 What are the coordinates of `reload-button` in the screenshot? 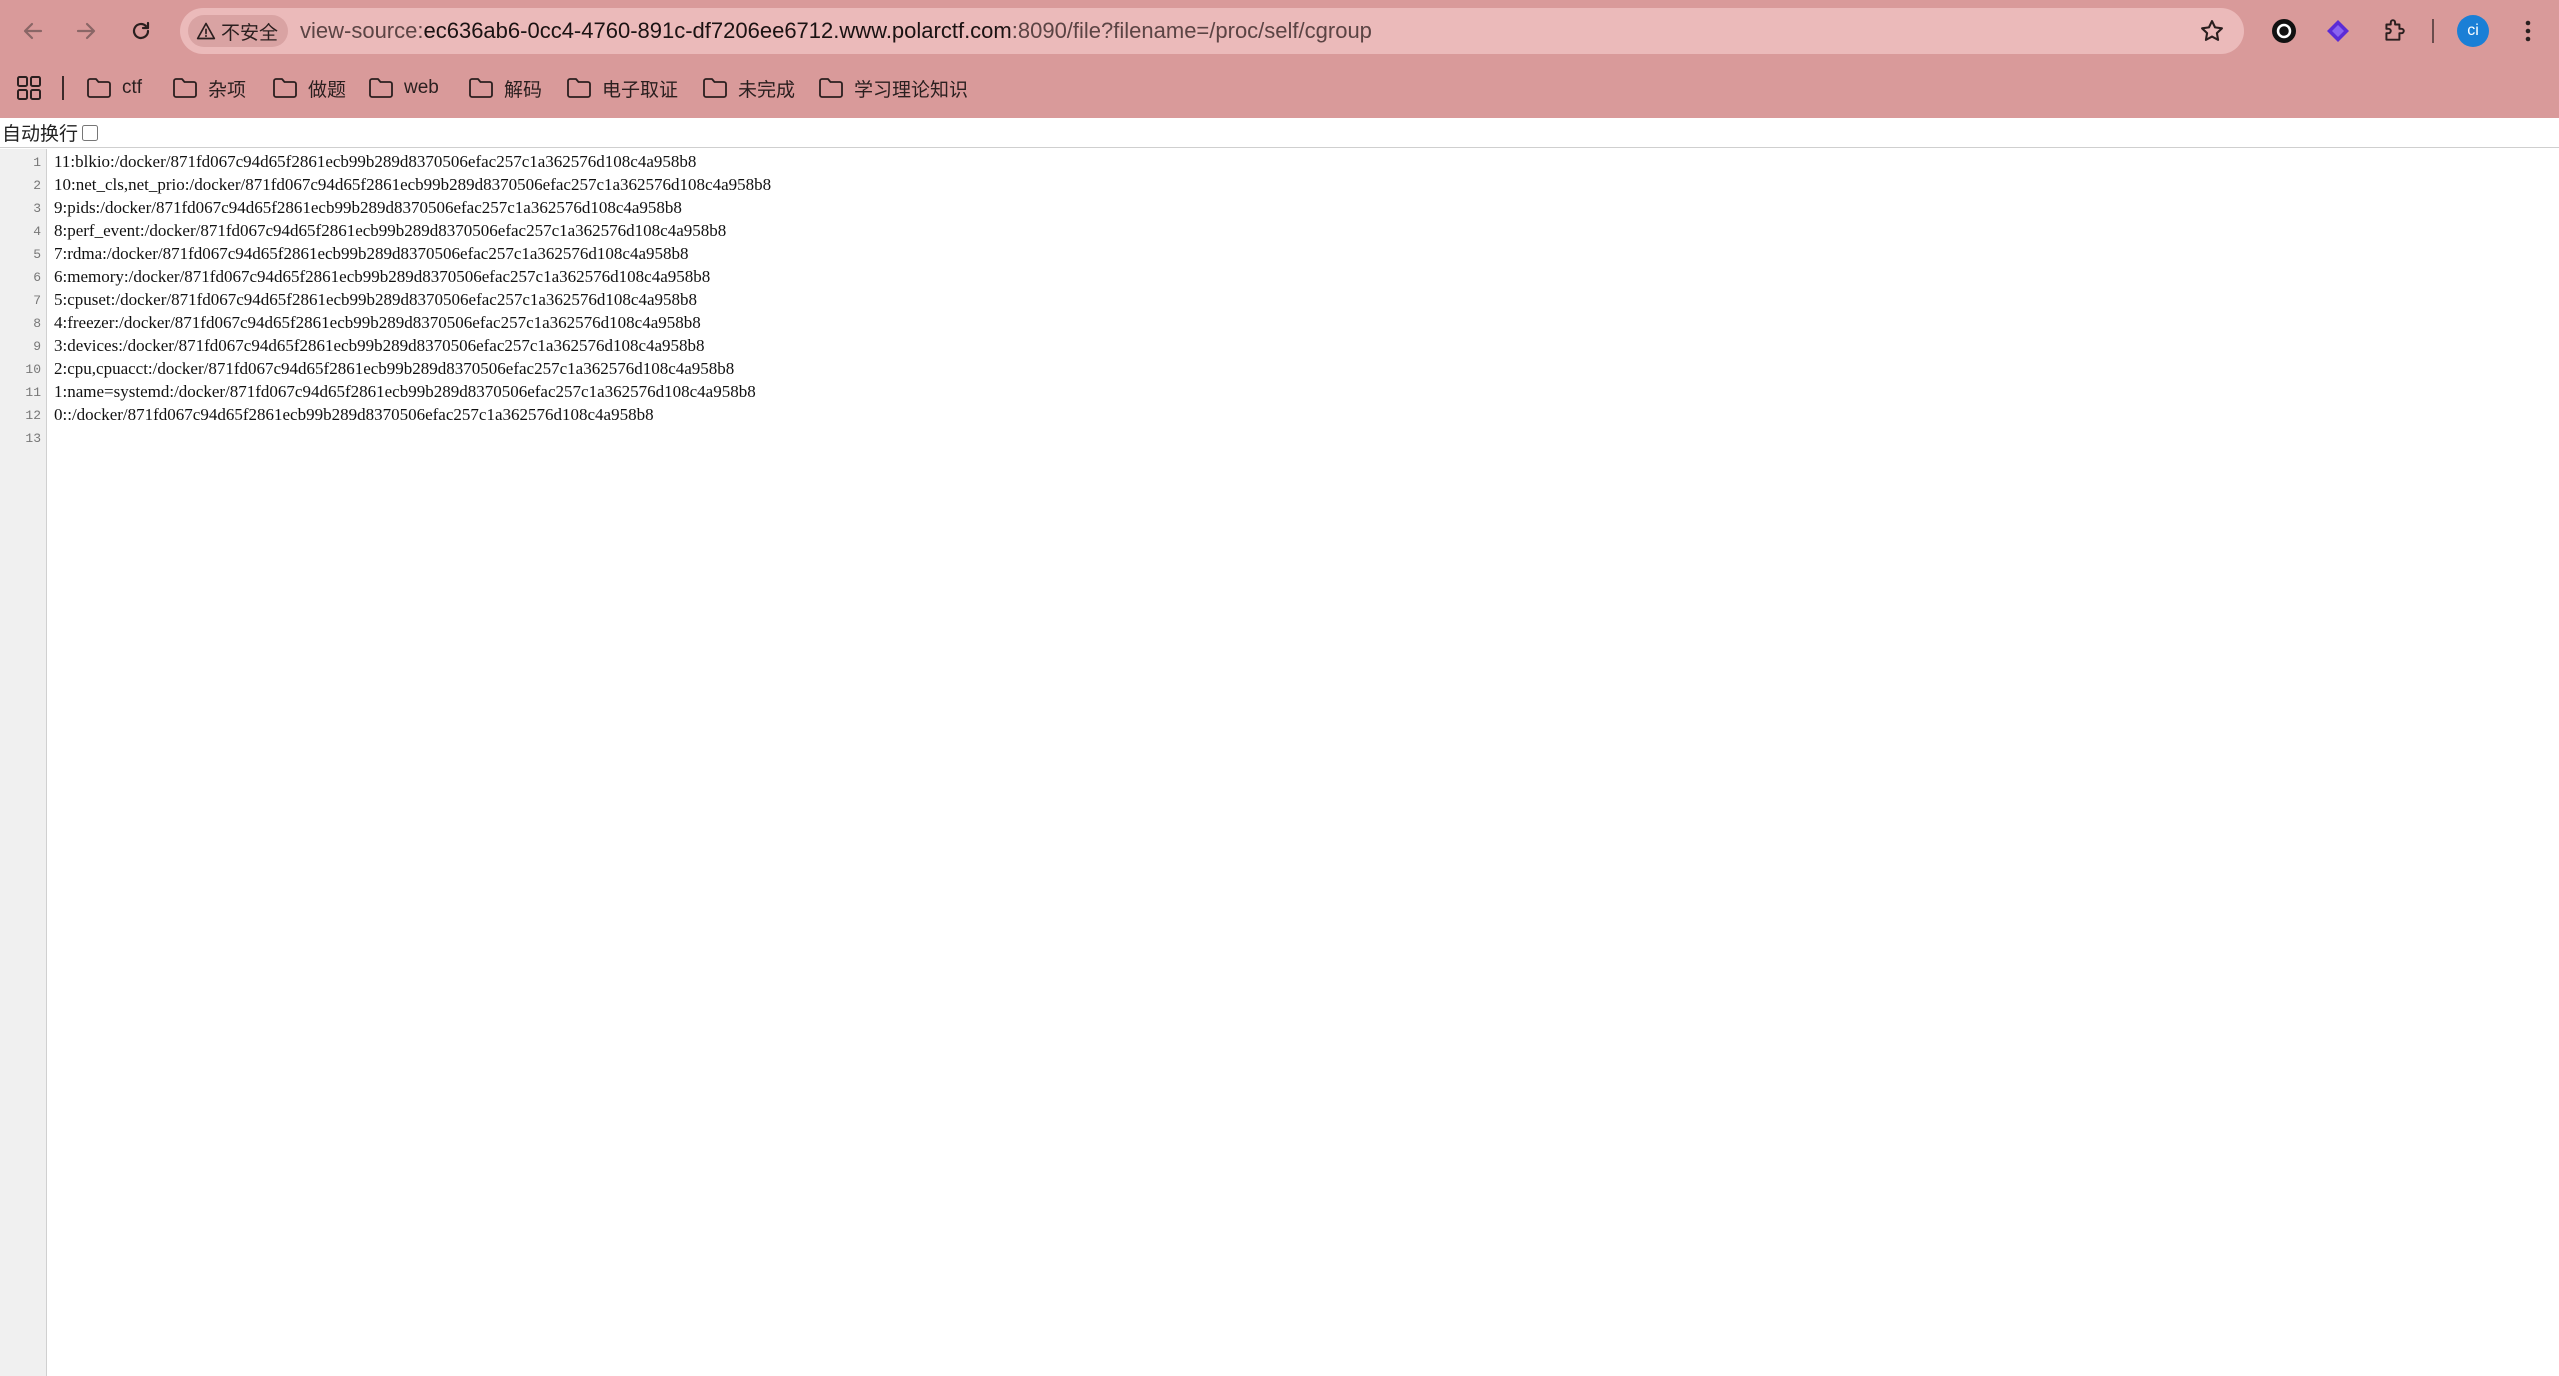 It's located at (141, 31).